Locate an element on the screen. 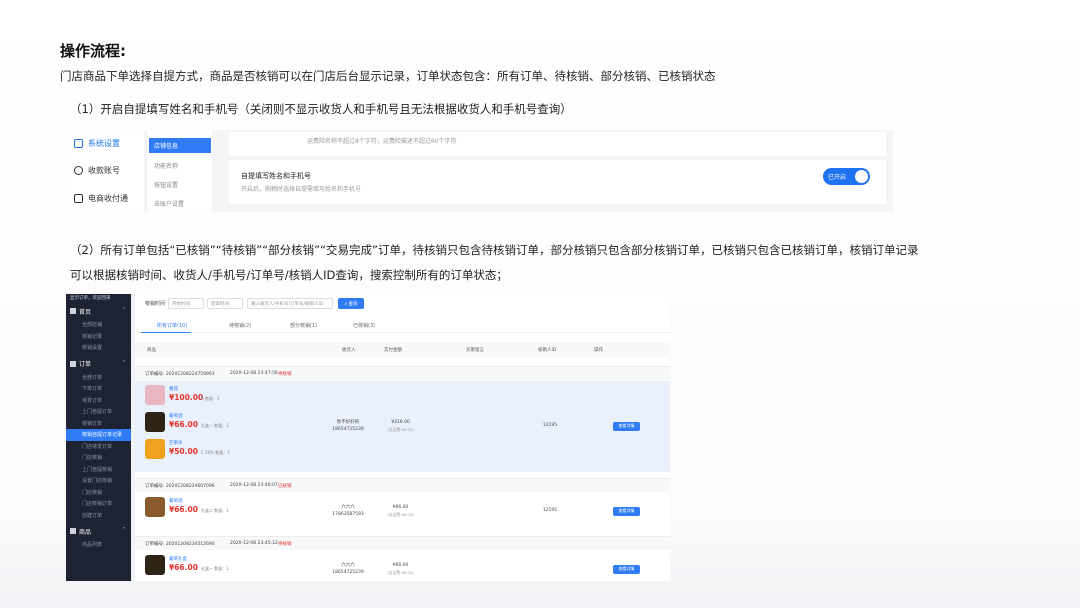  tab-partial: 部分核销(1) is located at coordinates (303, 325).